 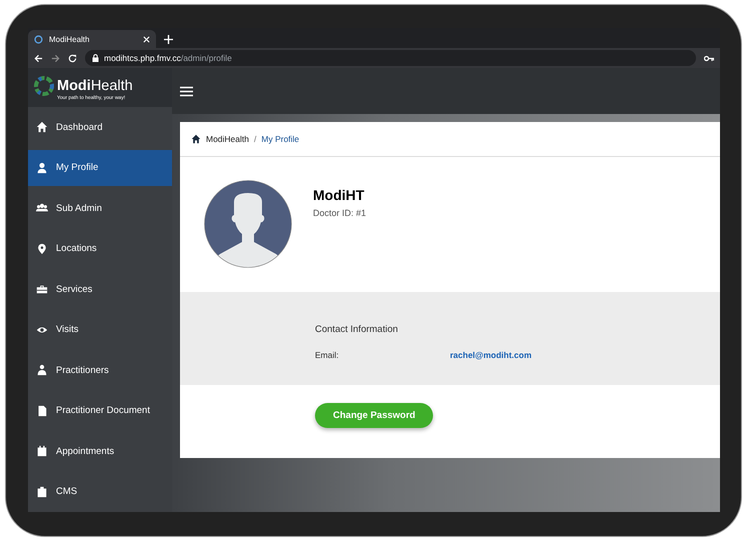 What do you see at coordinates (327, 355) in the screenshot?
I see `field-label: Email:` at bounding box center [327, 355].